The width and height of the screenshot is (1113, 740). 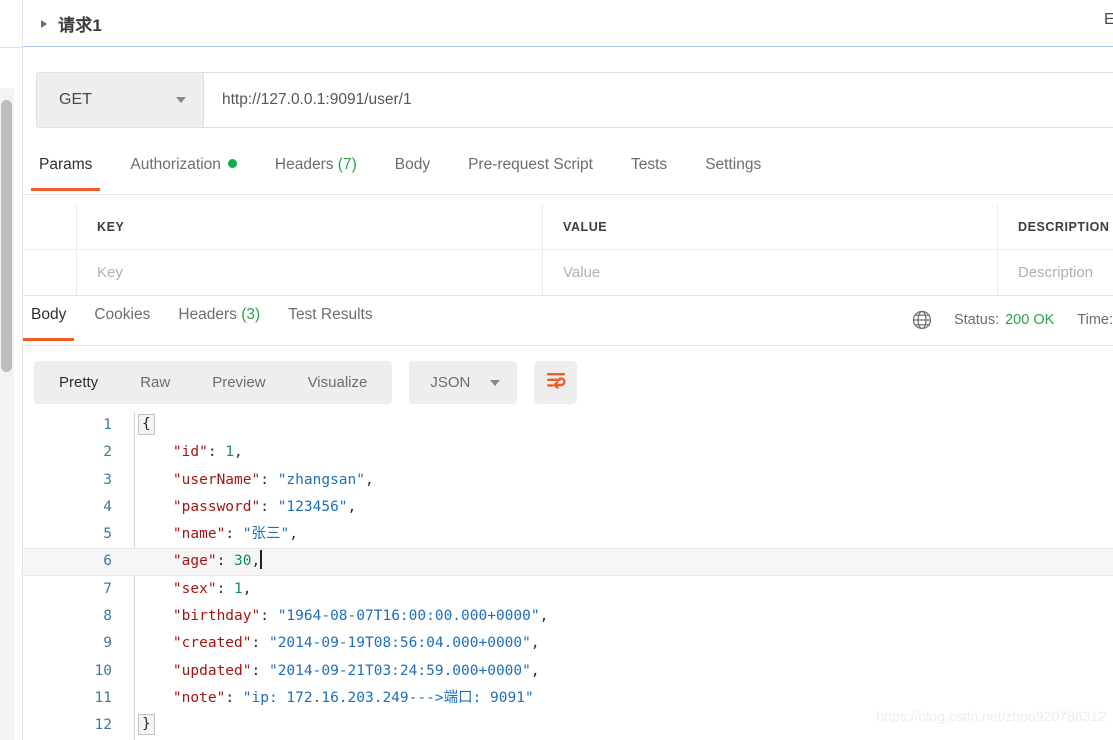 What do you see at coordinates (1108, 20) in the screenshot?
I see `examples-label-clipped: Examples` at bounding box center [1108, 20].